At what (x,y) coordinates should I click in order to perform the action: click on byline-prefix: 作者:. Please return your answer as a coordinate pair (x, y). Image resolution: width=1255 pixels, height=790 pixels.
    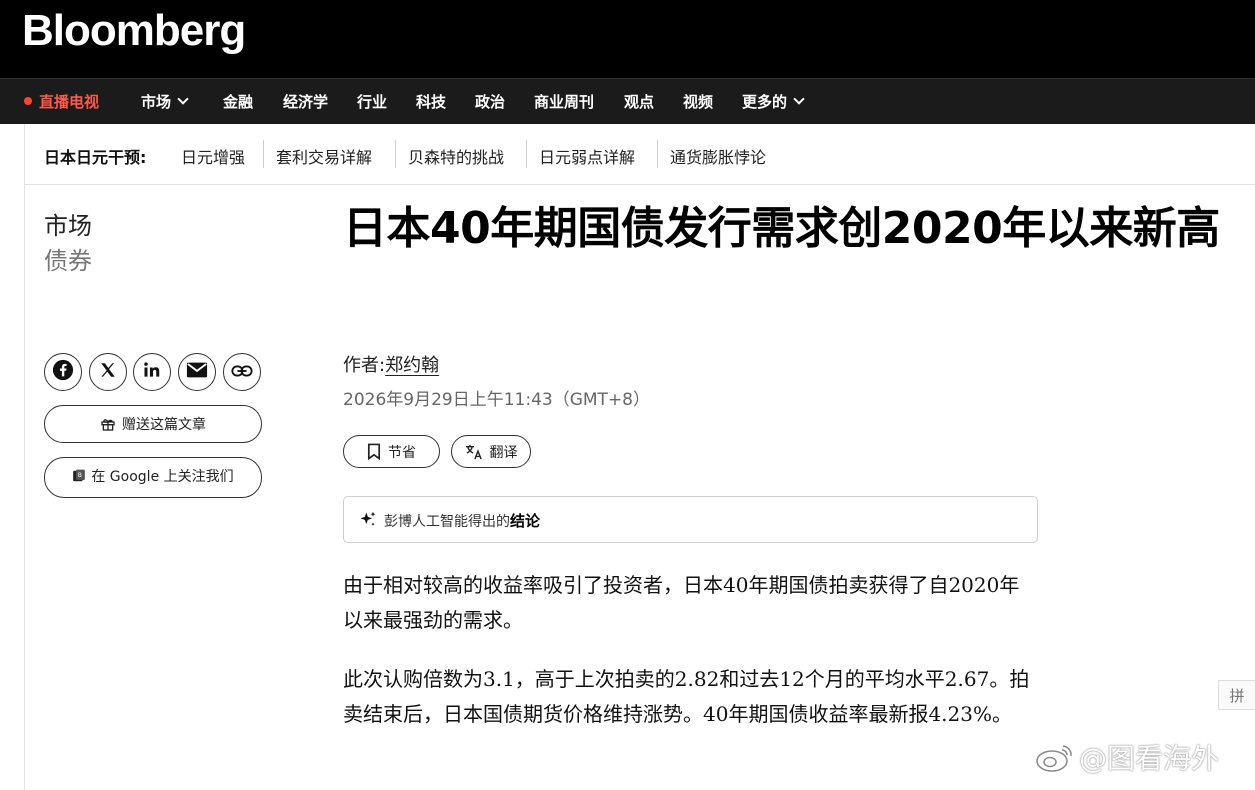
    Looking at the image, I should click on (364, 365).